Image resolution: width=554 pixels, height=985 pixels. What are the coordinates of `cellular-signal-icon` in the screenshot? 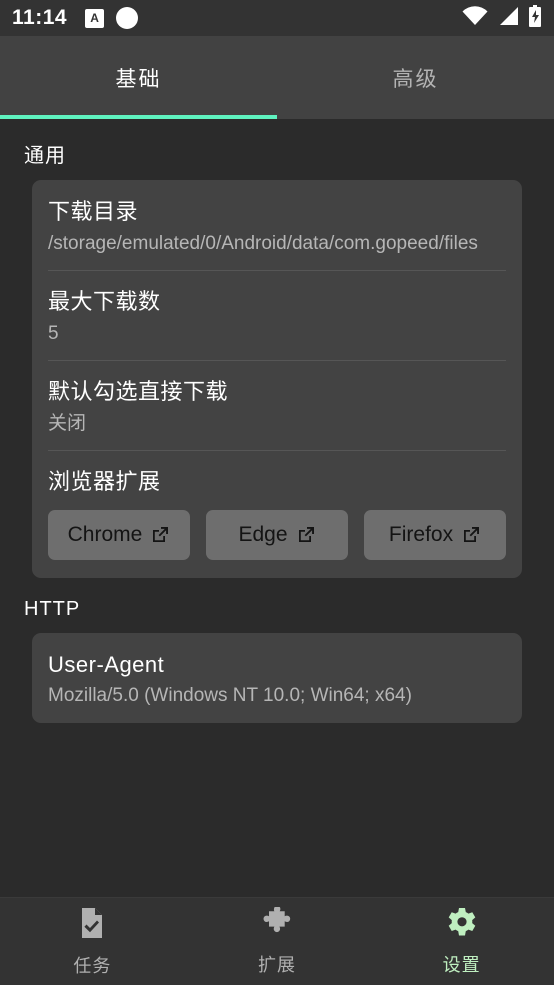 It's located at (508, 18).